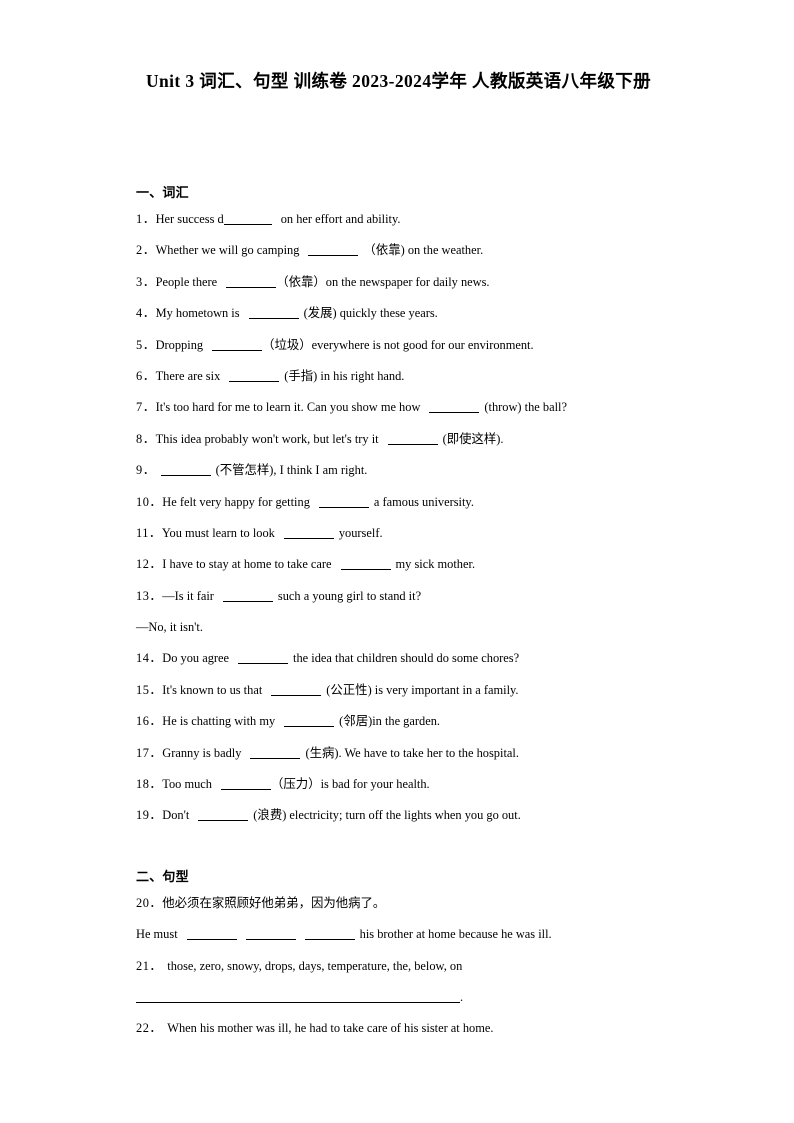 The height and width of the screenshot is (1123, 794). Describe the element at coordinates (291, 470) in the screenshot. I see `question-text-after: (不管怎样), I think I am right.` at that location.